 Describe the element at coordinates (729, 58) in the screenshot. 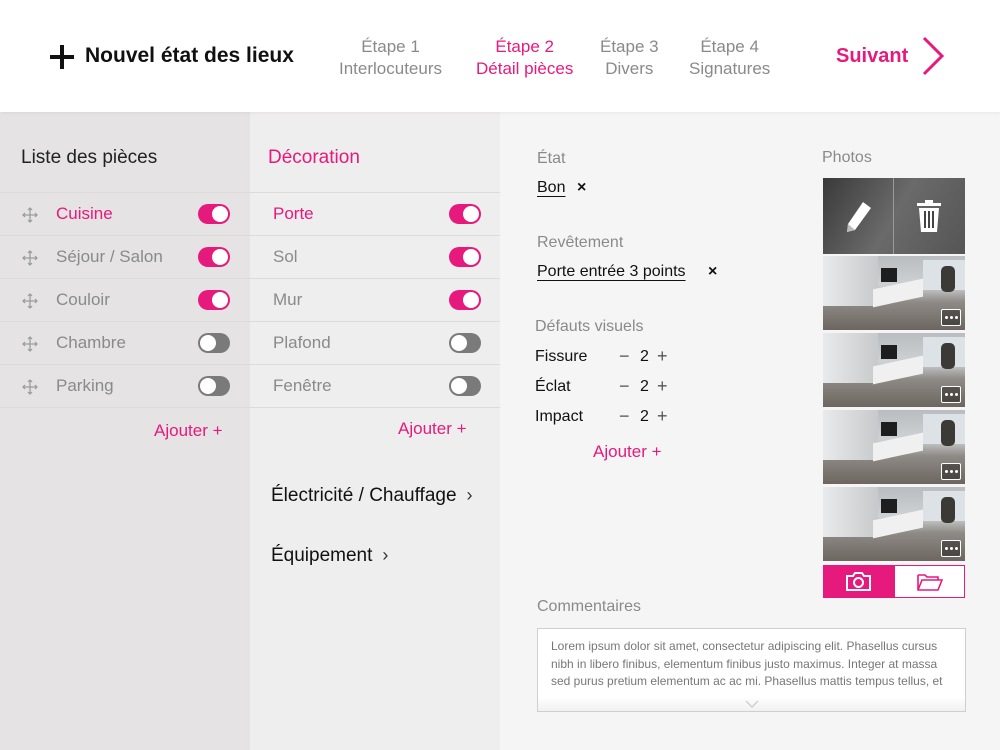

I see `step-4: Étape 4 Signatures` at that location.